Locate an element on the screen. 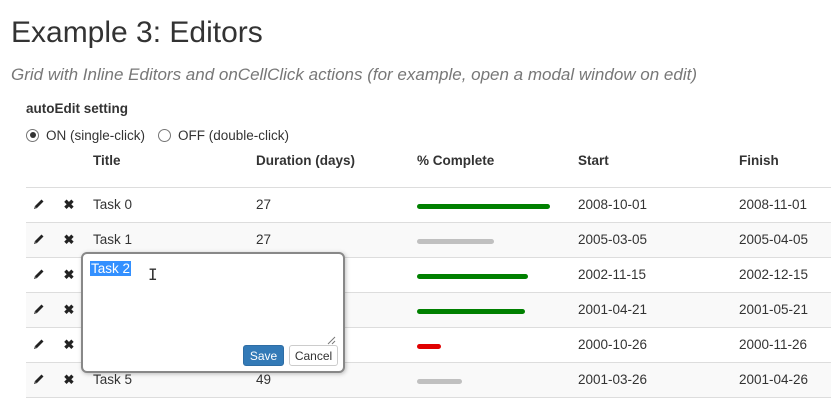 Image resolution: width=831 pixels, height=405 pixels. radio-off: OFF (double-click) is located at coordinates (223, 135).